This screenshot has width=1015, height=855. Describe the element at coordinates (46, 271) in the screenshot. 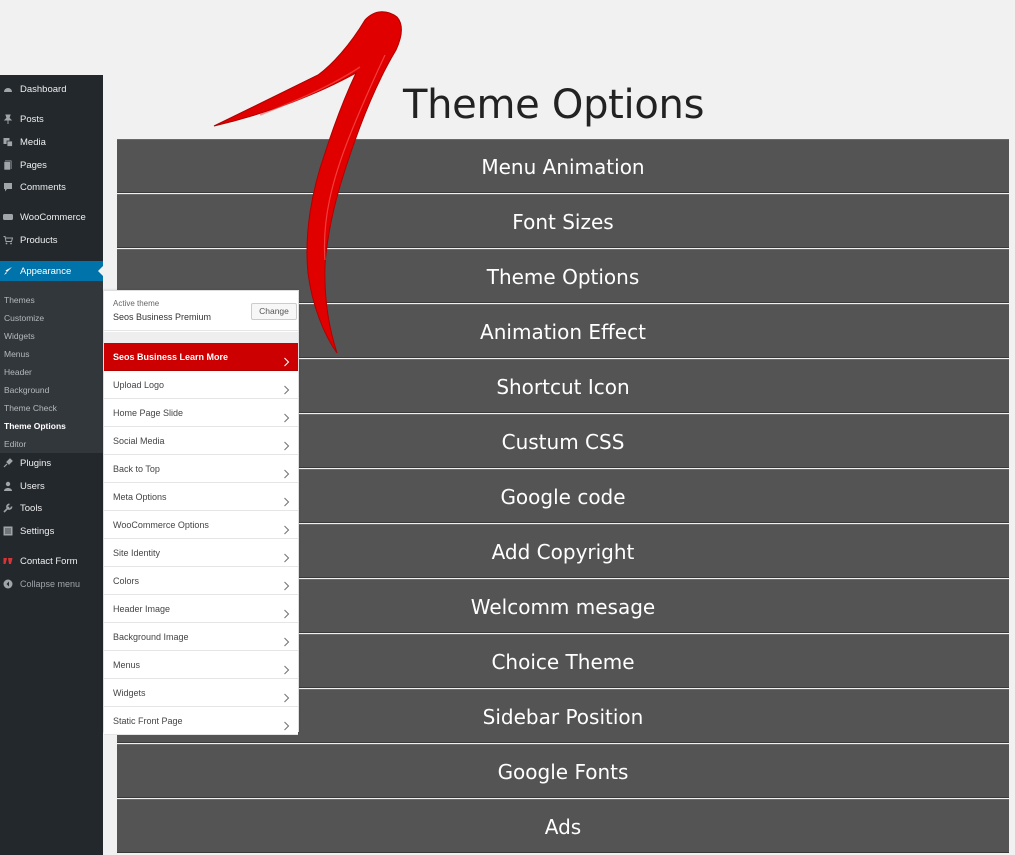

I see `sidebar-item-label: Appearance` at that location.